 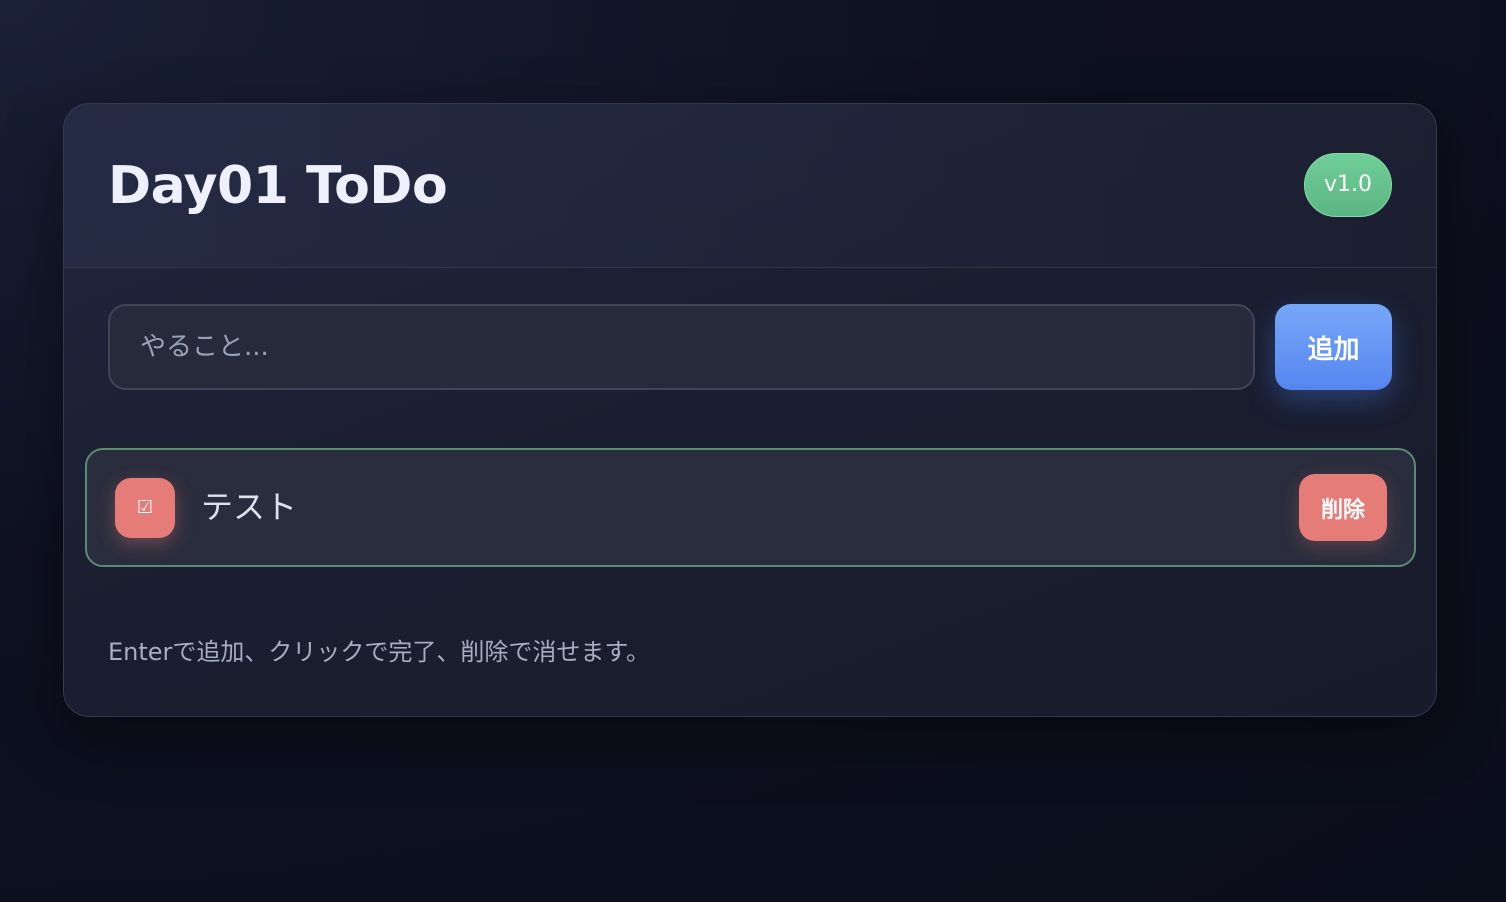 I want to click on page-title: Day01 ToDo, so click(x=278, y=186).